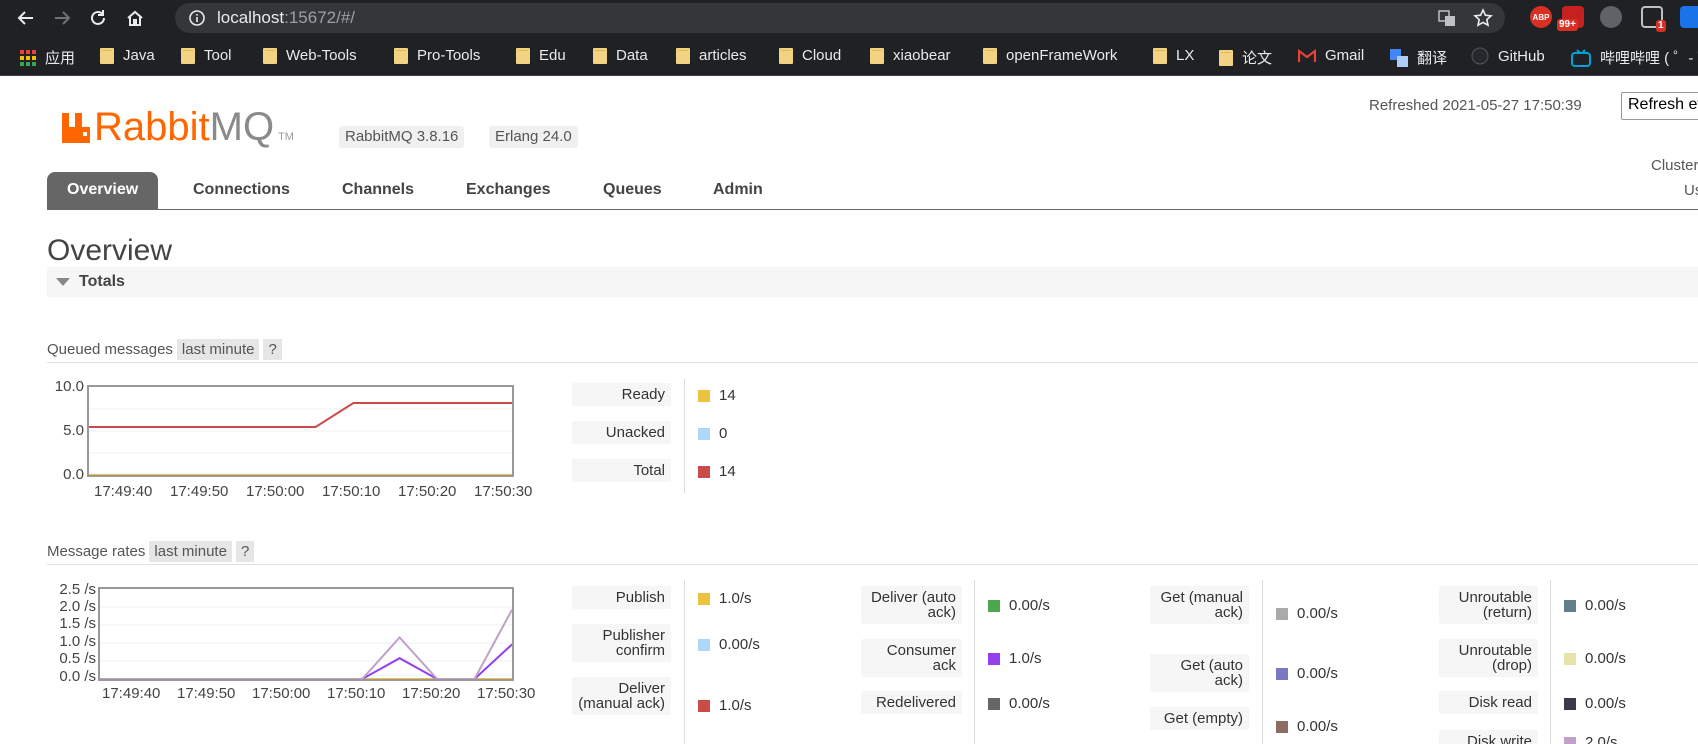 This screenshot has height=744, width=1698. What do you see at coordinates (725, 705) in the screenshot?
I see `rate-value-deliver-manual-ack: 1.0/s` at bounding box center [725, 705].